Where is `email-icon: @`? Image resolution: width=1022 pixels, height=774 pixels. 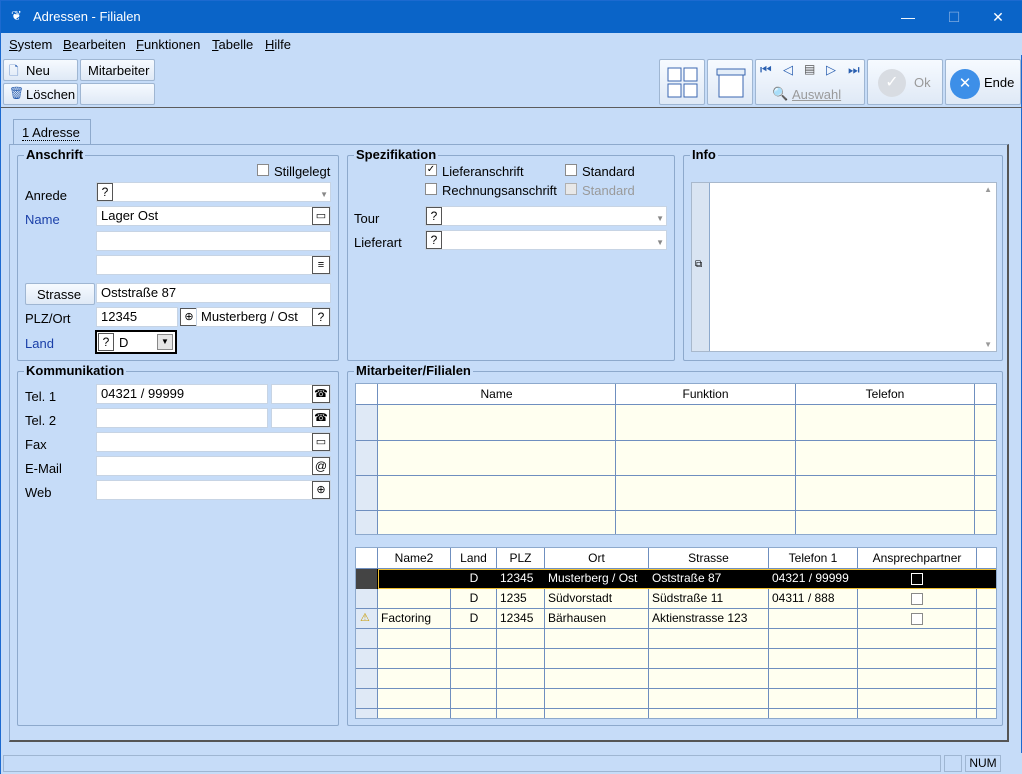 email-icon: @ is located at coordinates (321, 466).